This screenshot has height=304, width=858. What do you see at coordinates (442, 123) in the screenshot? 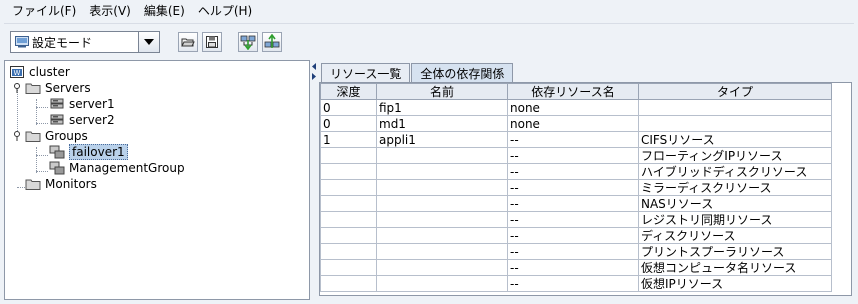
I see `table-cell: md1` at bounding box center [442, 123].